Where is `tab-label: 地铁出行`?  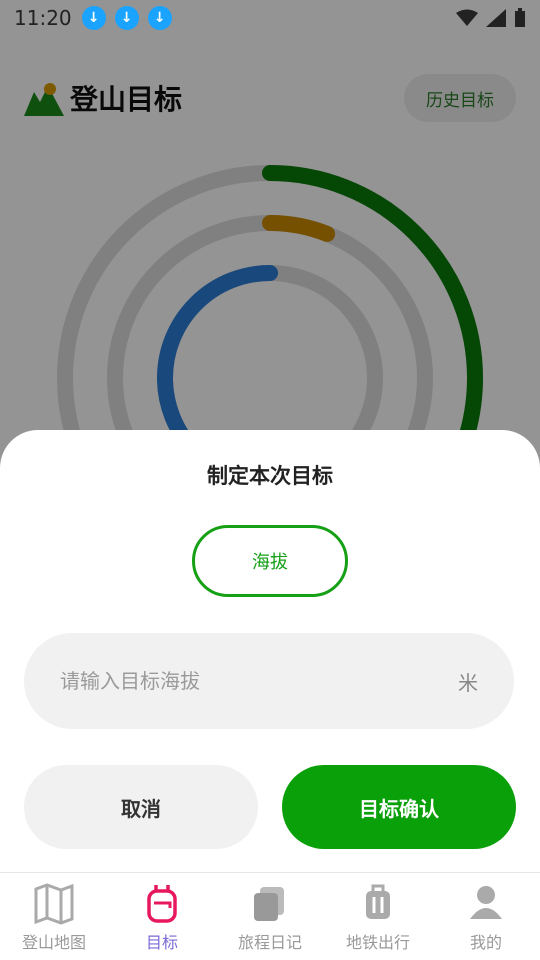 tab-label: 地铁出行 is located at coordinates (377, 942).